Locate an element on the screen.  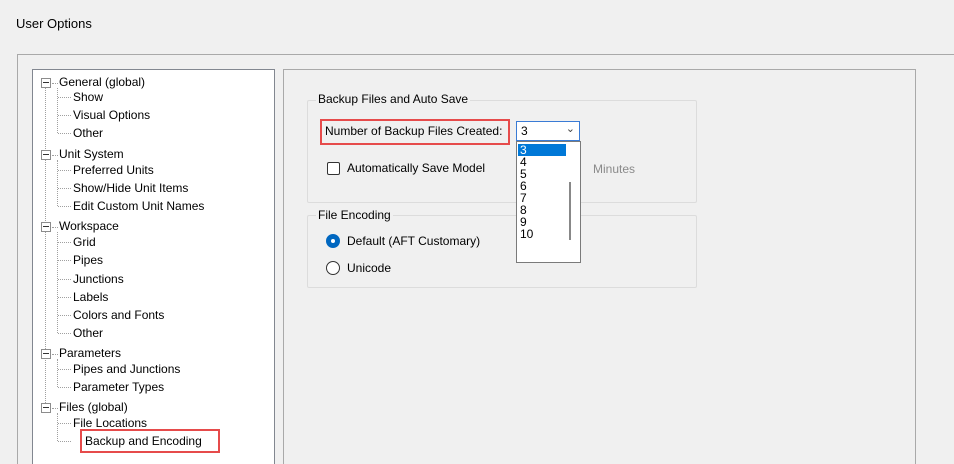
tree-branch-line-parameters is located at coordinates (57, 373).